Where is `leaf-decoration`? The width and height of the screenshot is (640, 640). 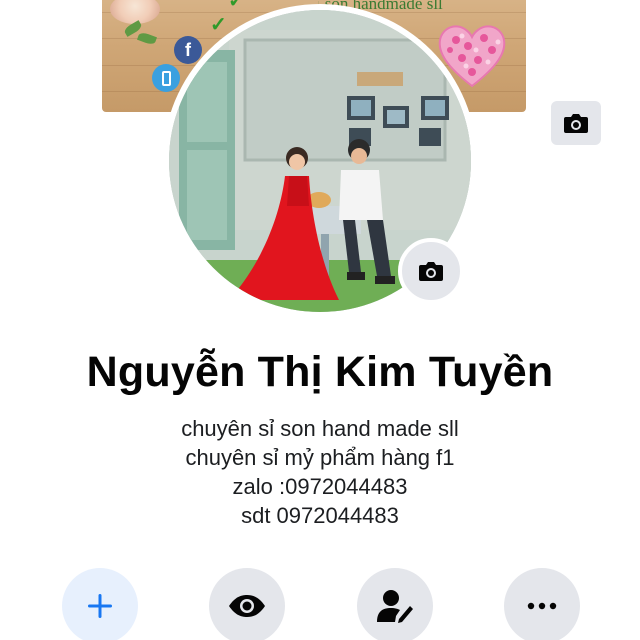
leaf-decoration is located at coordinates (147, 38).